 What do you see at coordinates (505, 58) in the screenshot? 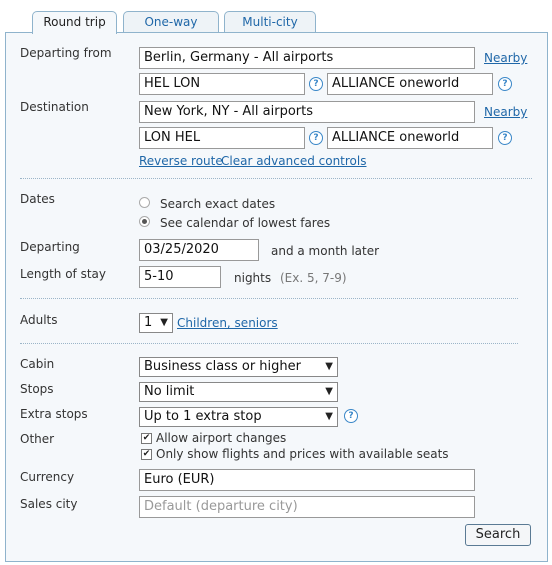
I see `origin-nearby-link: Nearby` at bounding box center [505, 58].